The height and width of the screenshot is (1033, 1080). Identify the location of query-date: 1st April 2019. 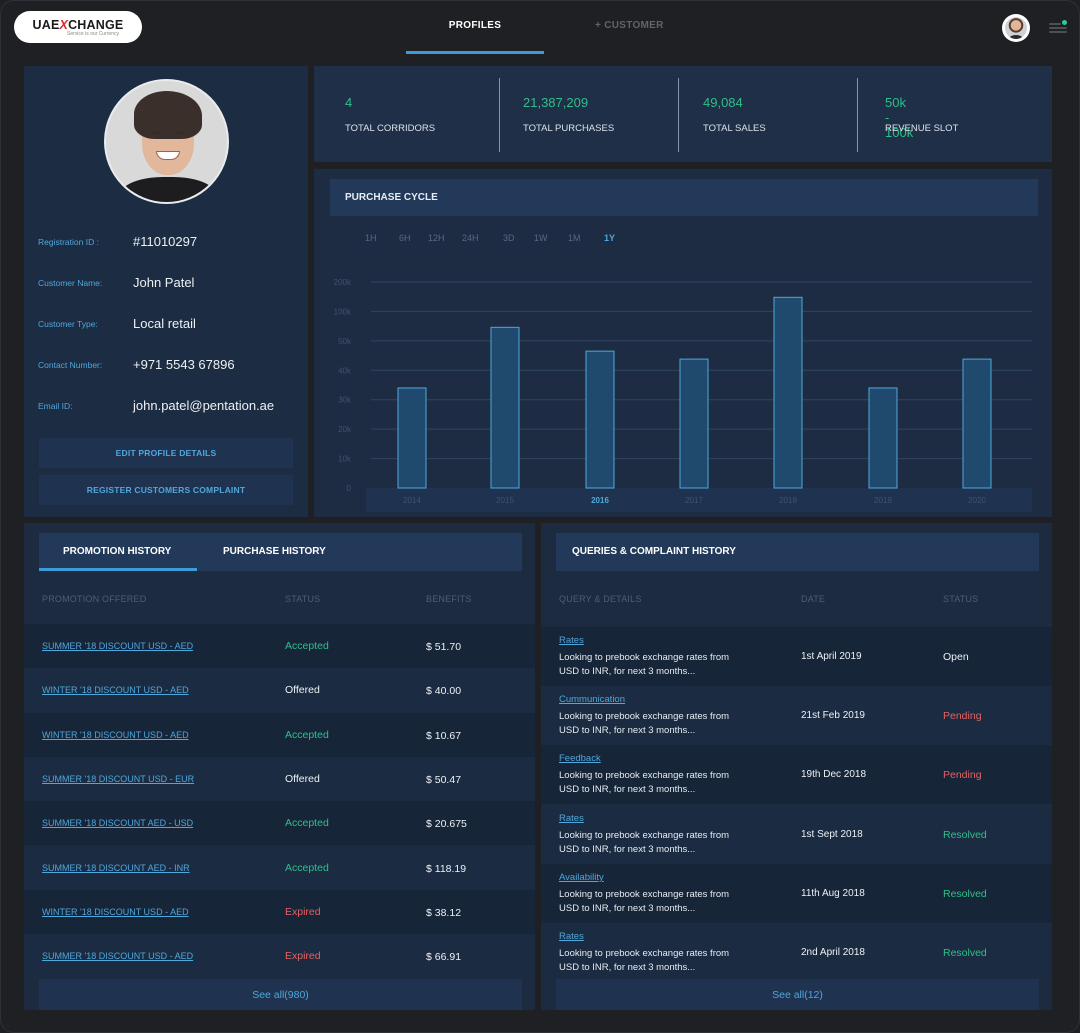
(831, 656).